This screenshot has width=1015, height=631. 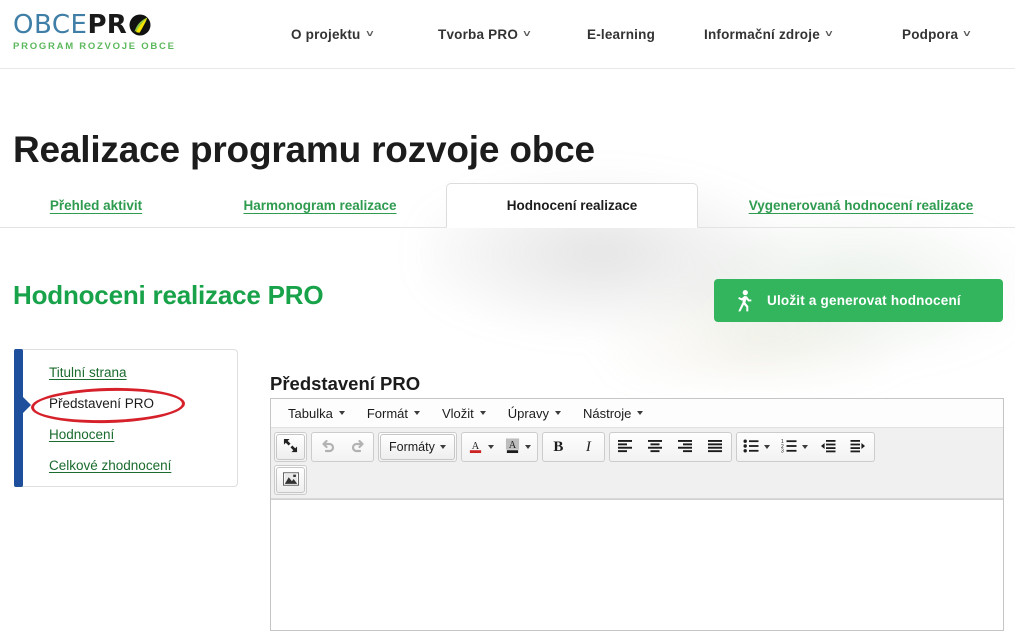 What do you see at coordinates (864, 300) in the screenshot?
I see `save-button-label: Uložit a generovat hodnocení` at bounding box center [864, 300].